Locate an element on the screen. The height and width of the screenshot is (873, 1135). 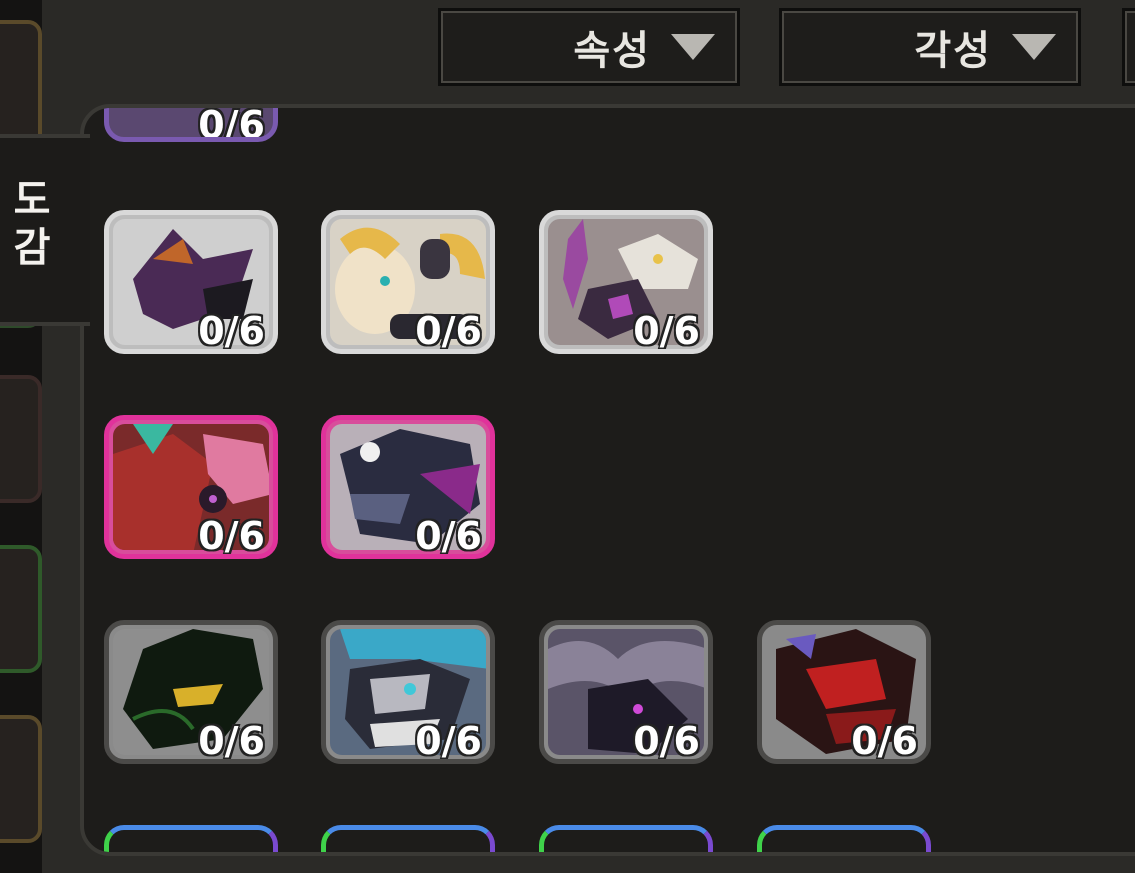
collection-tab: 도감 is located at coordinates (45, 230).